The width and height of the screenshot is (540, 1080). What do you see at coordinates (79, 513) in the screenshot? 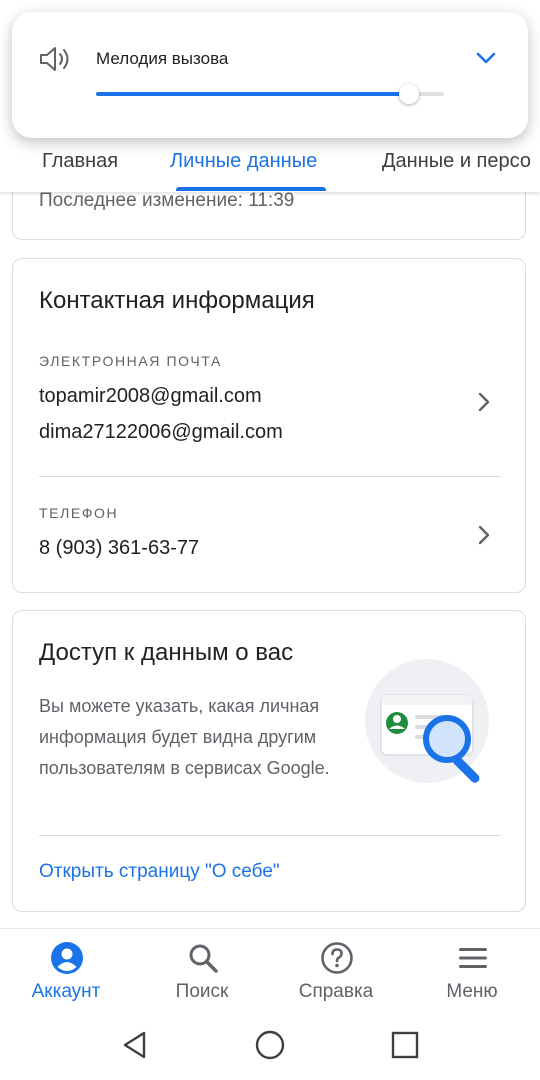
I see `phone-section-label: ТЕЛЕФОН` at bounding box center [79, 513].